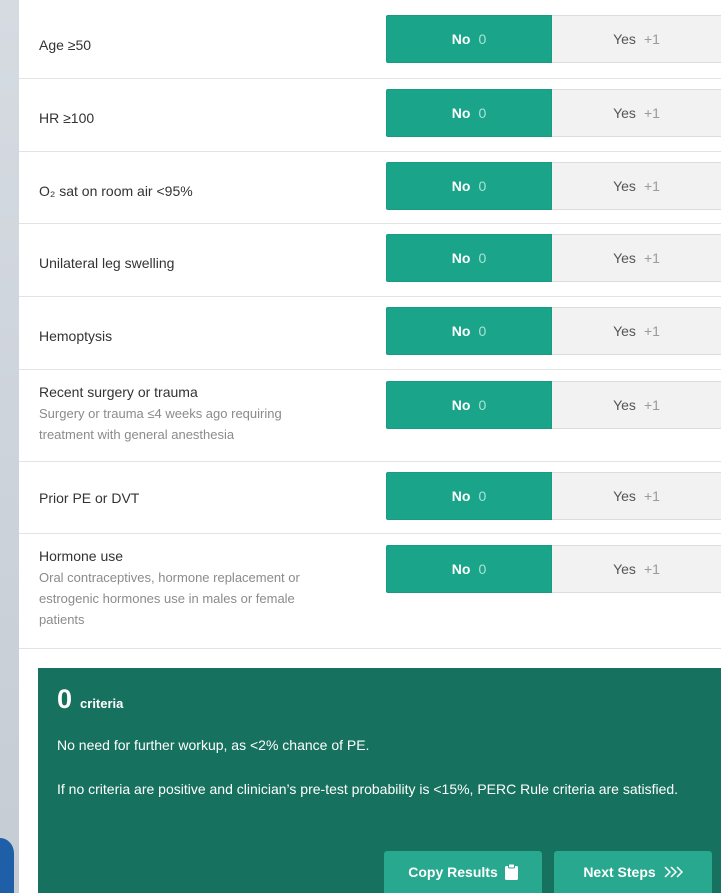 The width and height of the screenshot is (721, 893). What do you see at coordinates (636, 331) in the screenshot?
I see `hemoptysis-yes-option: Yes +1` at bounding box center [636, 331].